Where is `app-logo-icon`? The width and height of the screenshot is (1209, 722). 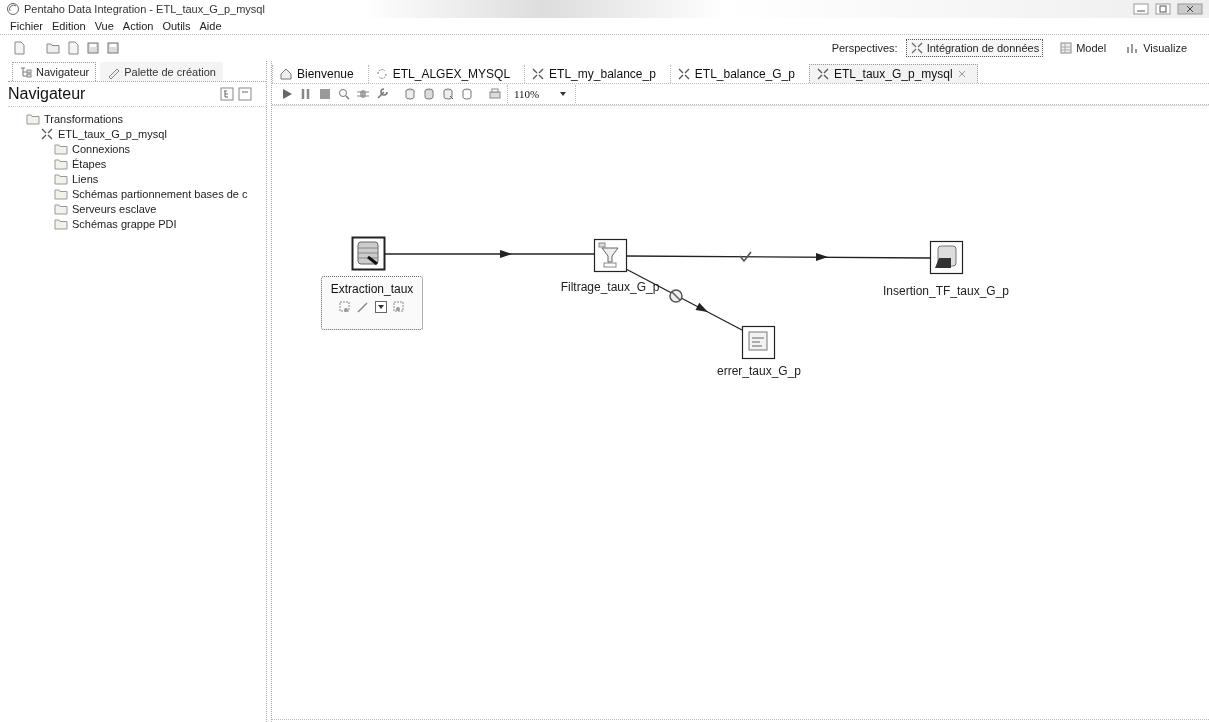 app-logo-icon is located at coordinates (13, 9).